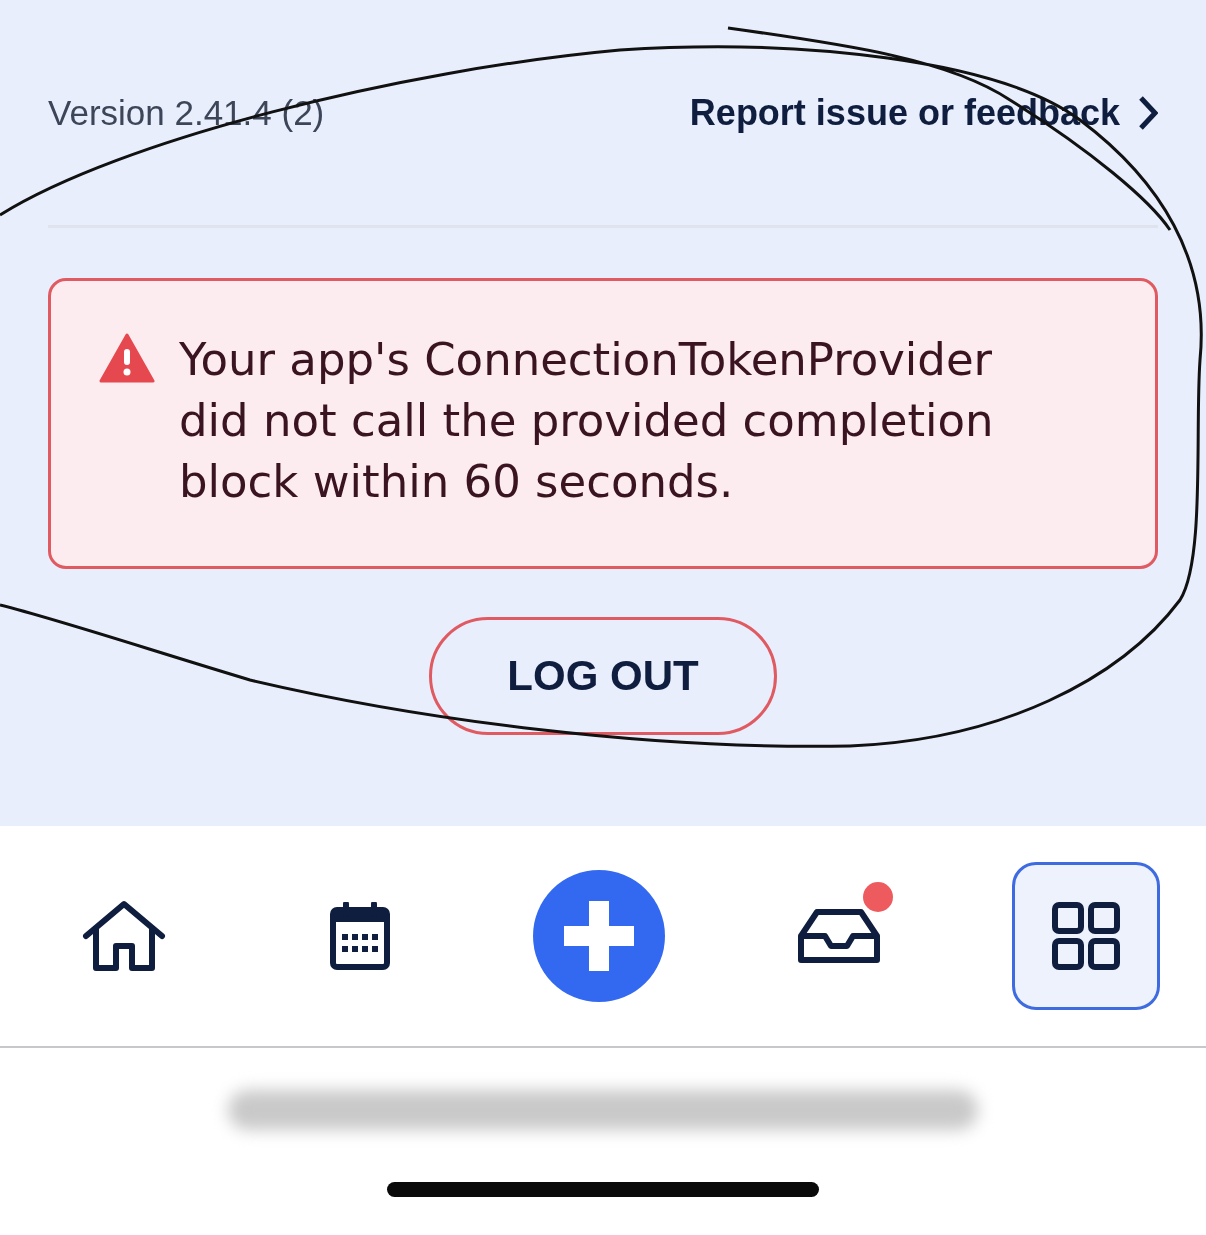 The image size is (1206, 1235). What do you see at coordinates (838, 936) in the screenshot?
I see `inbox-icon` at bounding box center [838, 936].